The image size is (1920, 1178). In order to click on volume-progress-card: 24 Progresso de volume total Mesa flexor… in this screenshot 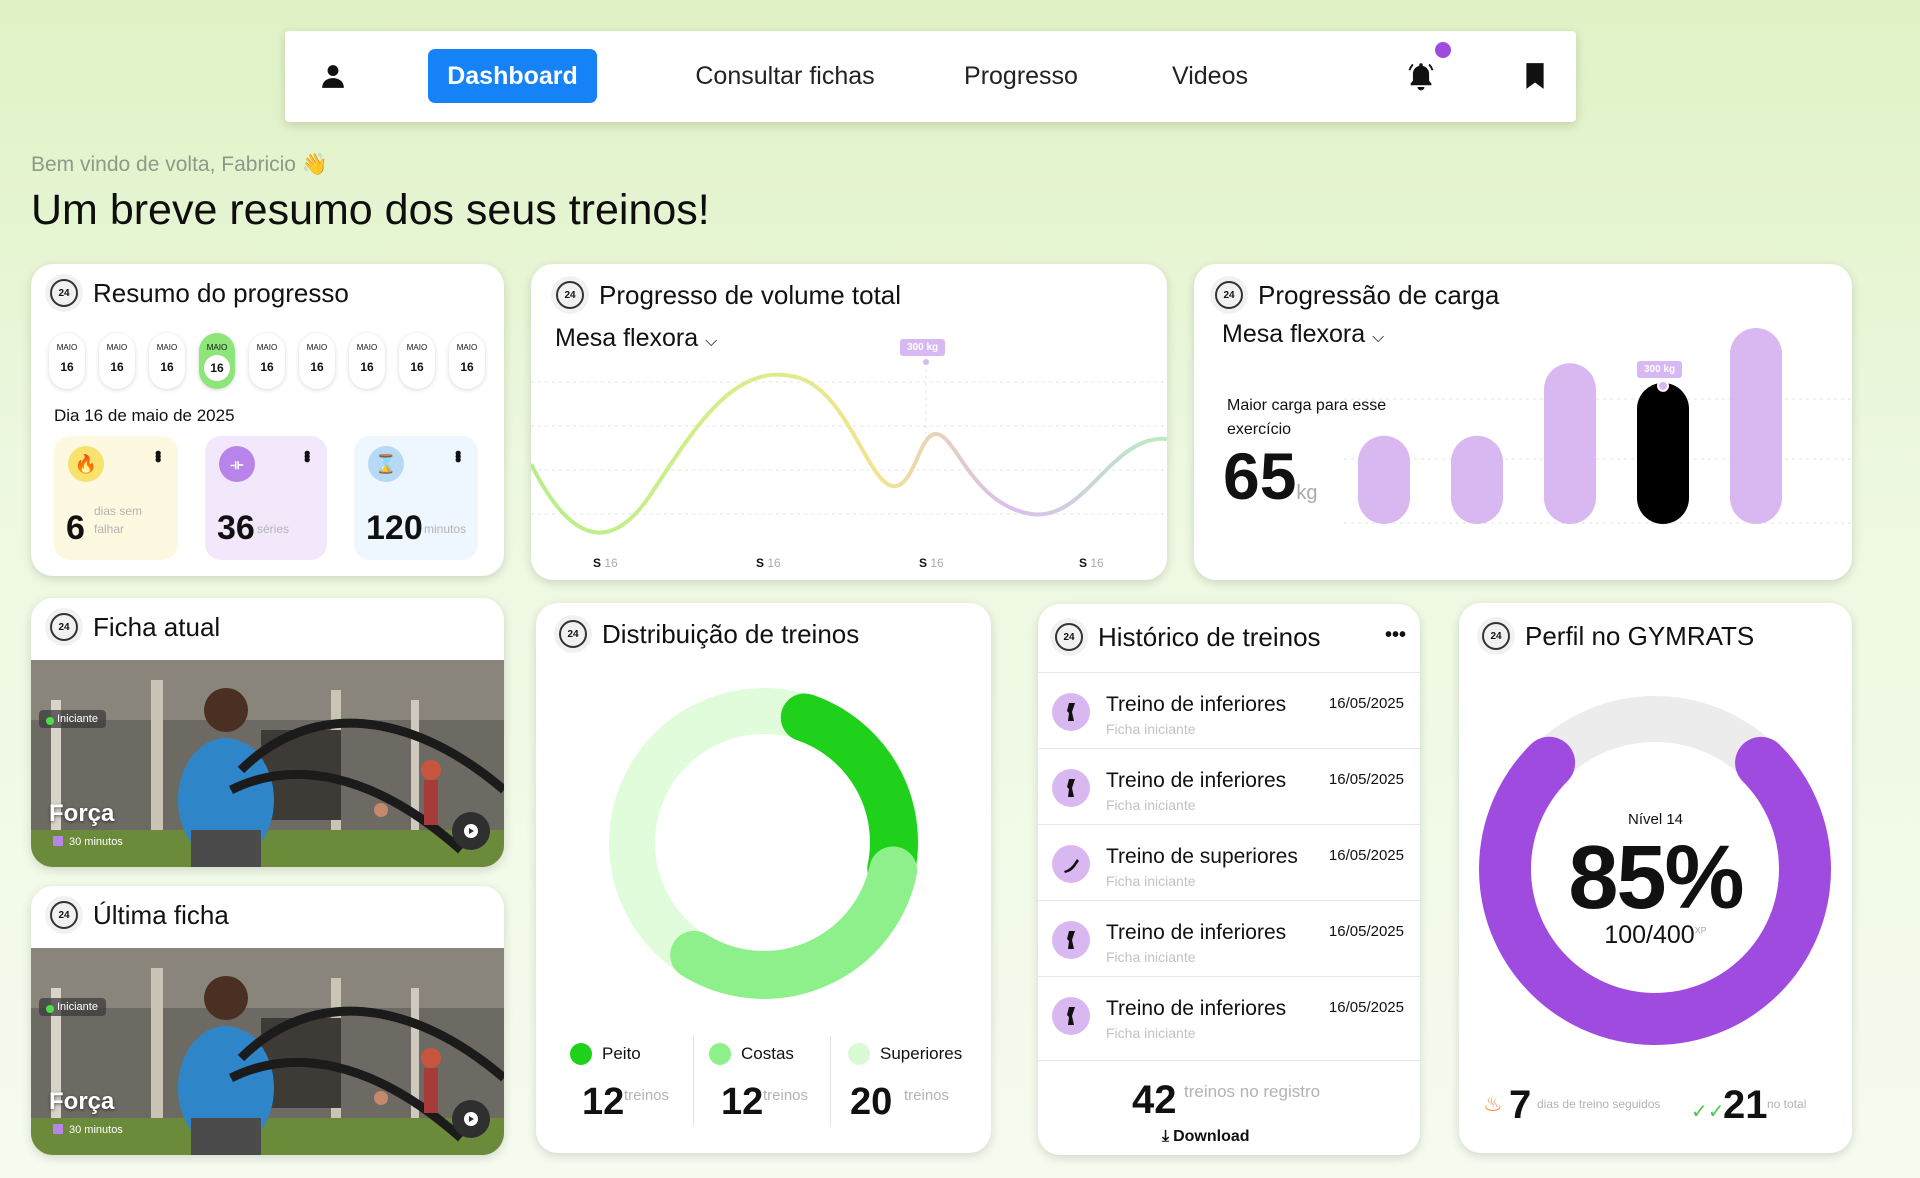, I will do `click(849, 422)`.